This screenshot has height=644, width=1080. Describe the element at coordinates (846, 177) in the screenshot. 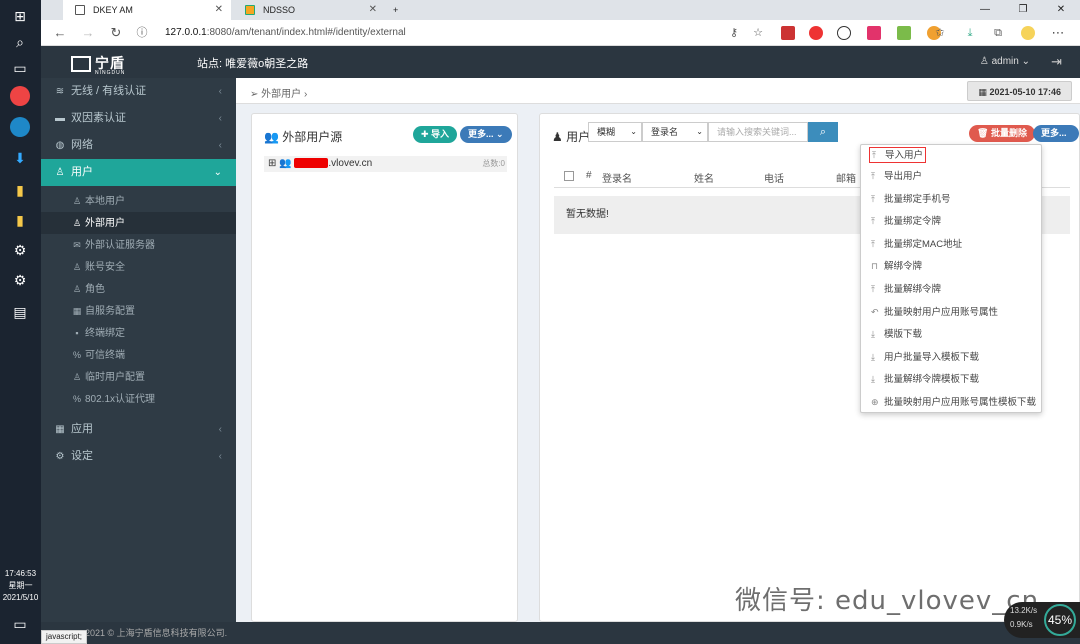

I see `col-email: 邮箱` at that location.